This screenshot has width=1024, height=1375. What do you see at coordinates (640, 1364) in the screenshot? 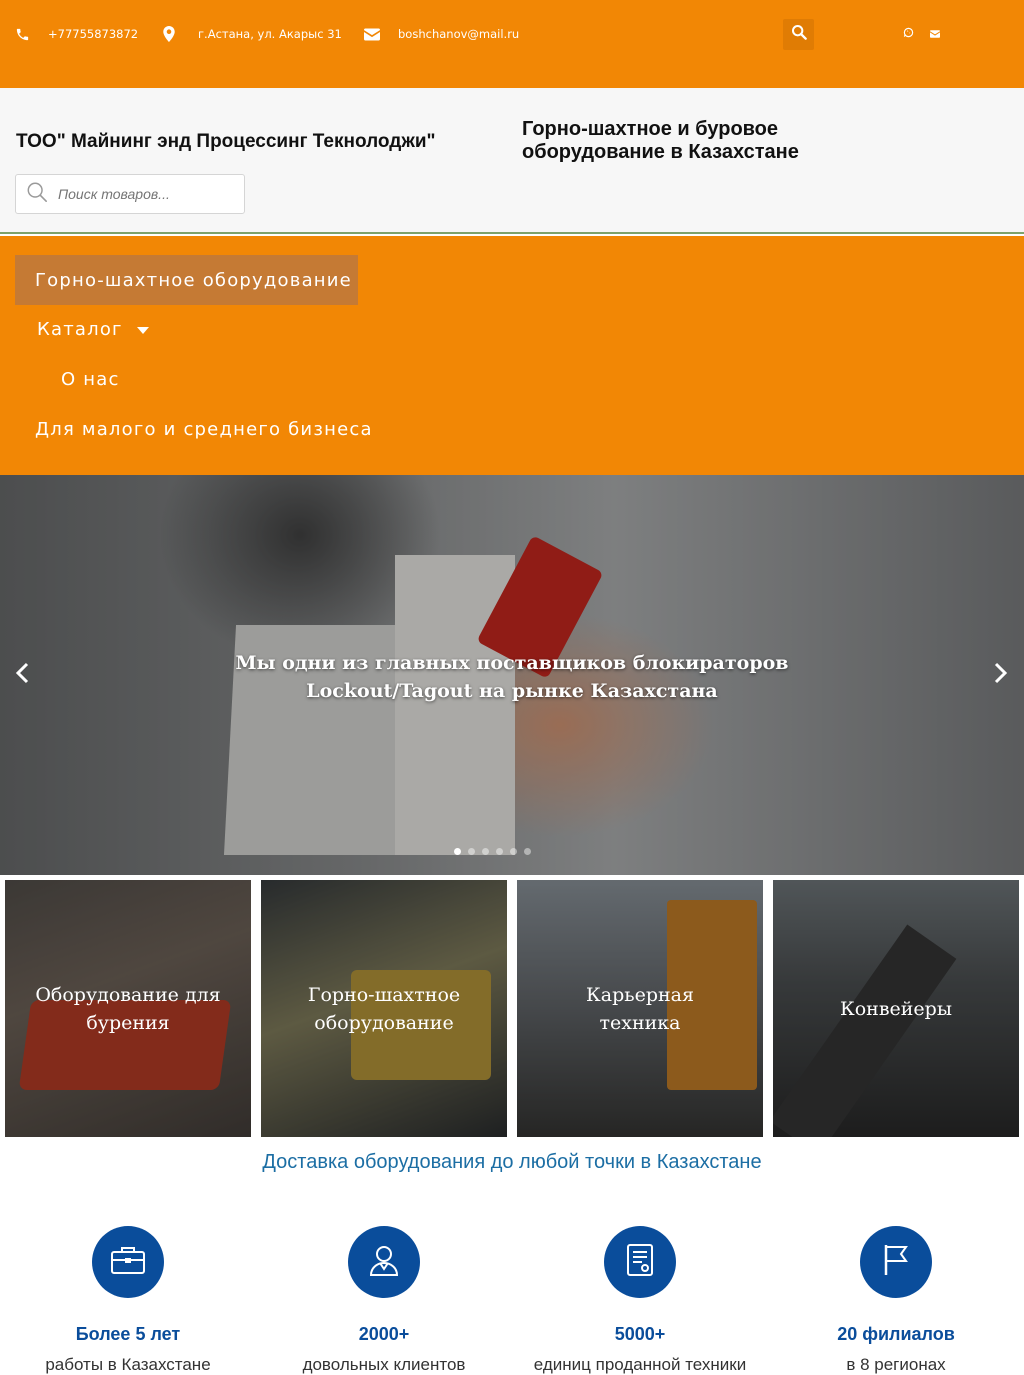
I see `feature-desc: единиц проданной техники` at bounding box center [640, 1364].